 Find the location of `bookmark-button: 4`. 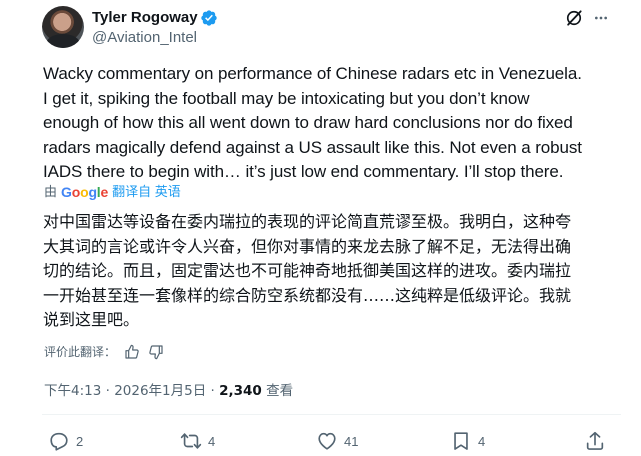

bookmark-button: 4 is located at coordinates (467, 441).